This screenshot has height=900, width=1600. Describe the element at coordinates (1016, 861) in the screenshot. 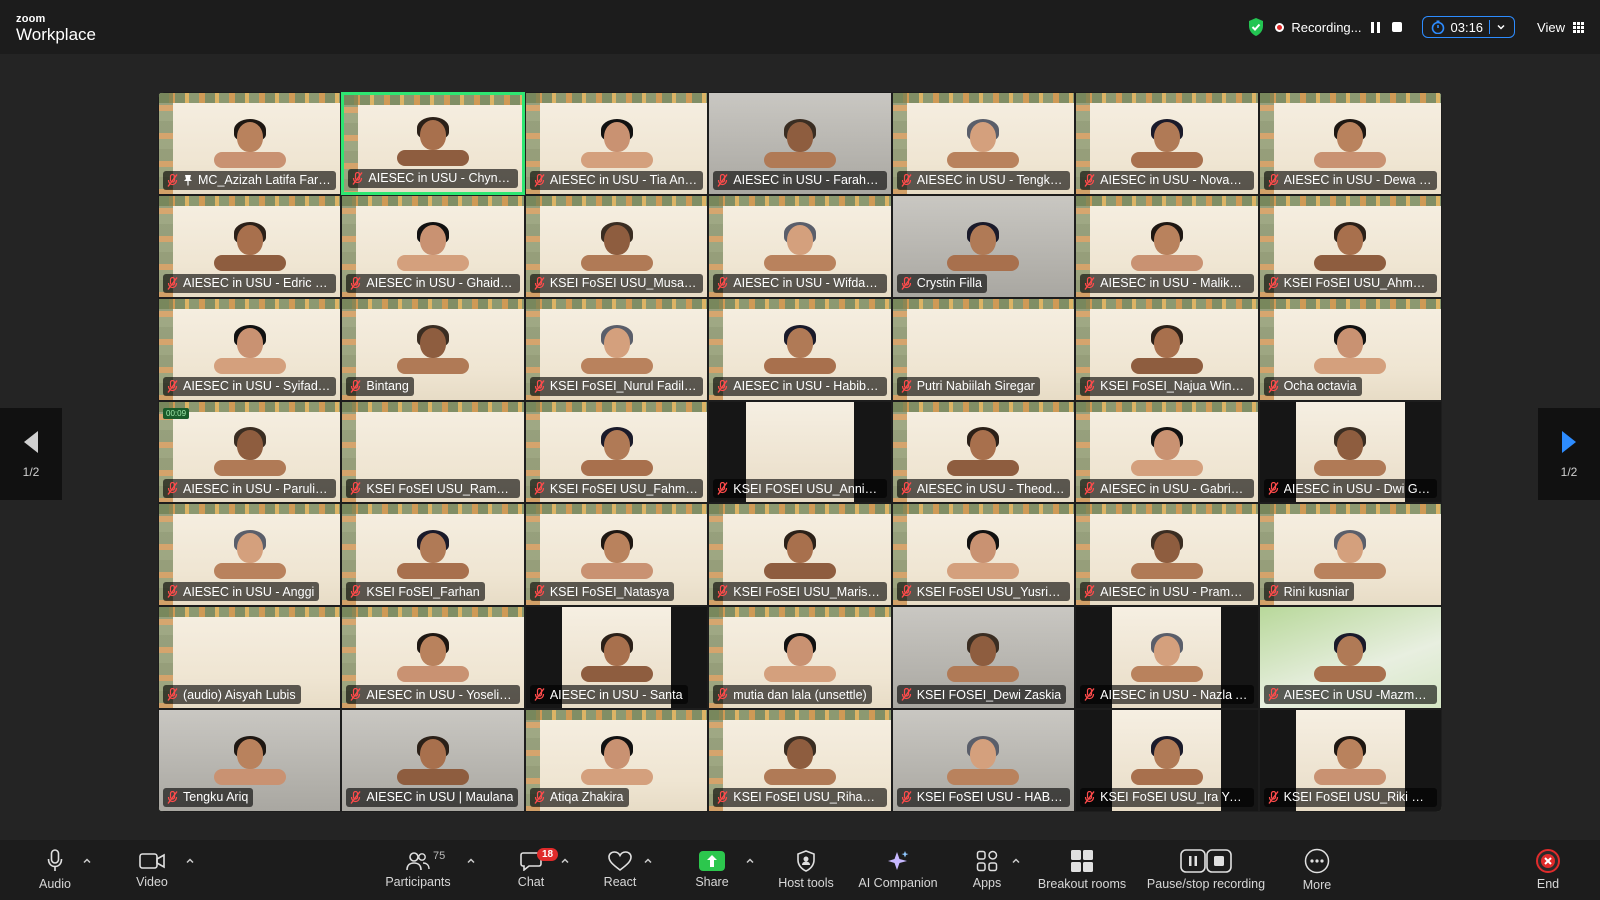

I see `apps-options-caret-icon` at that location.